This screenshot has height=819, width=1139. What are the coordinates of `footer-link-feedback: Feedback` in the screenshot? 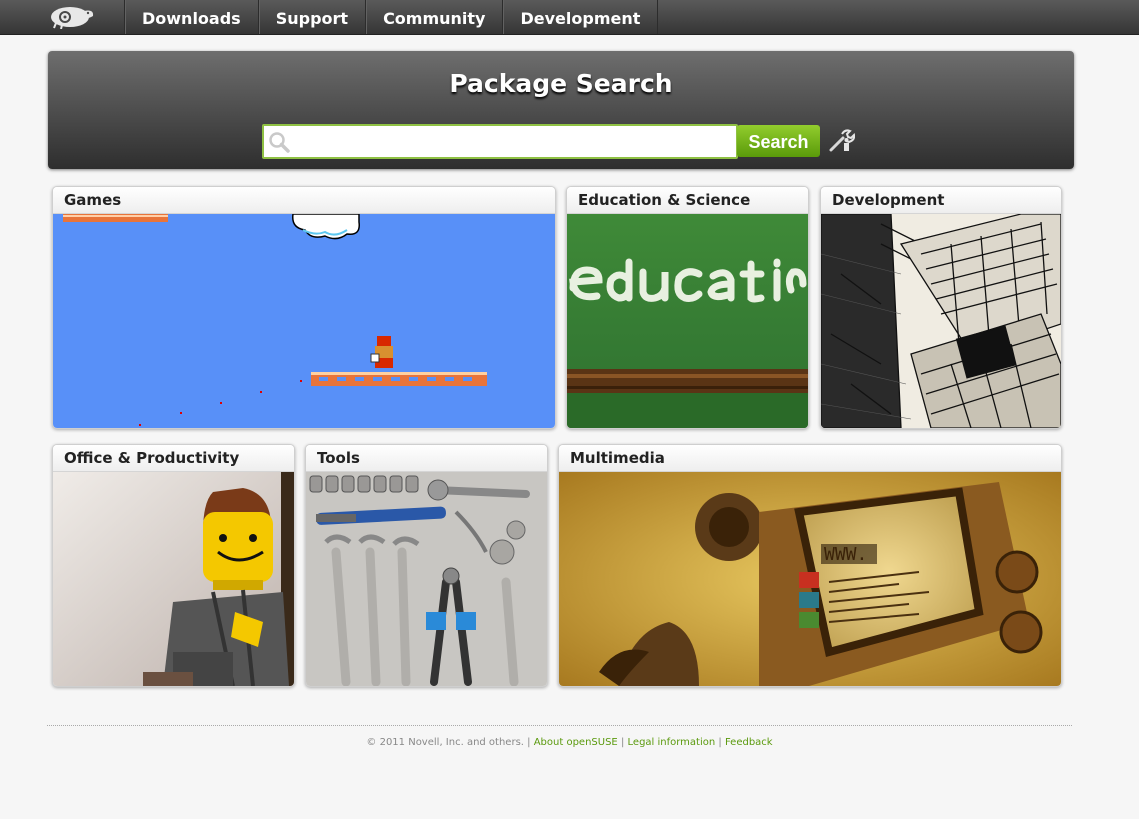 It's located at (749, 742).